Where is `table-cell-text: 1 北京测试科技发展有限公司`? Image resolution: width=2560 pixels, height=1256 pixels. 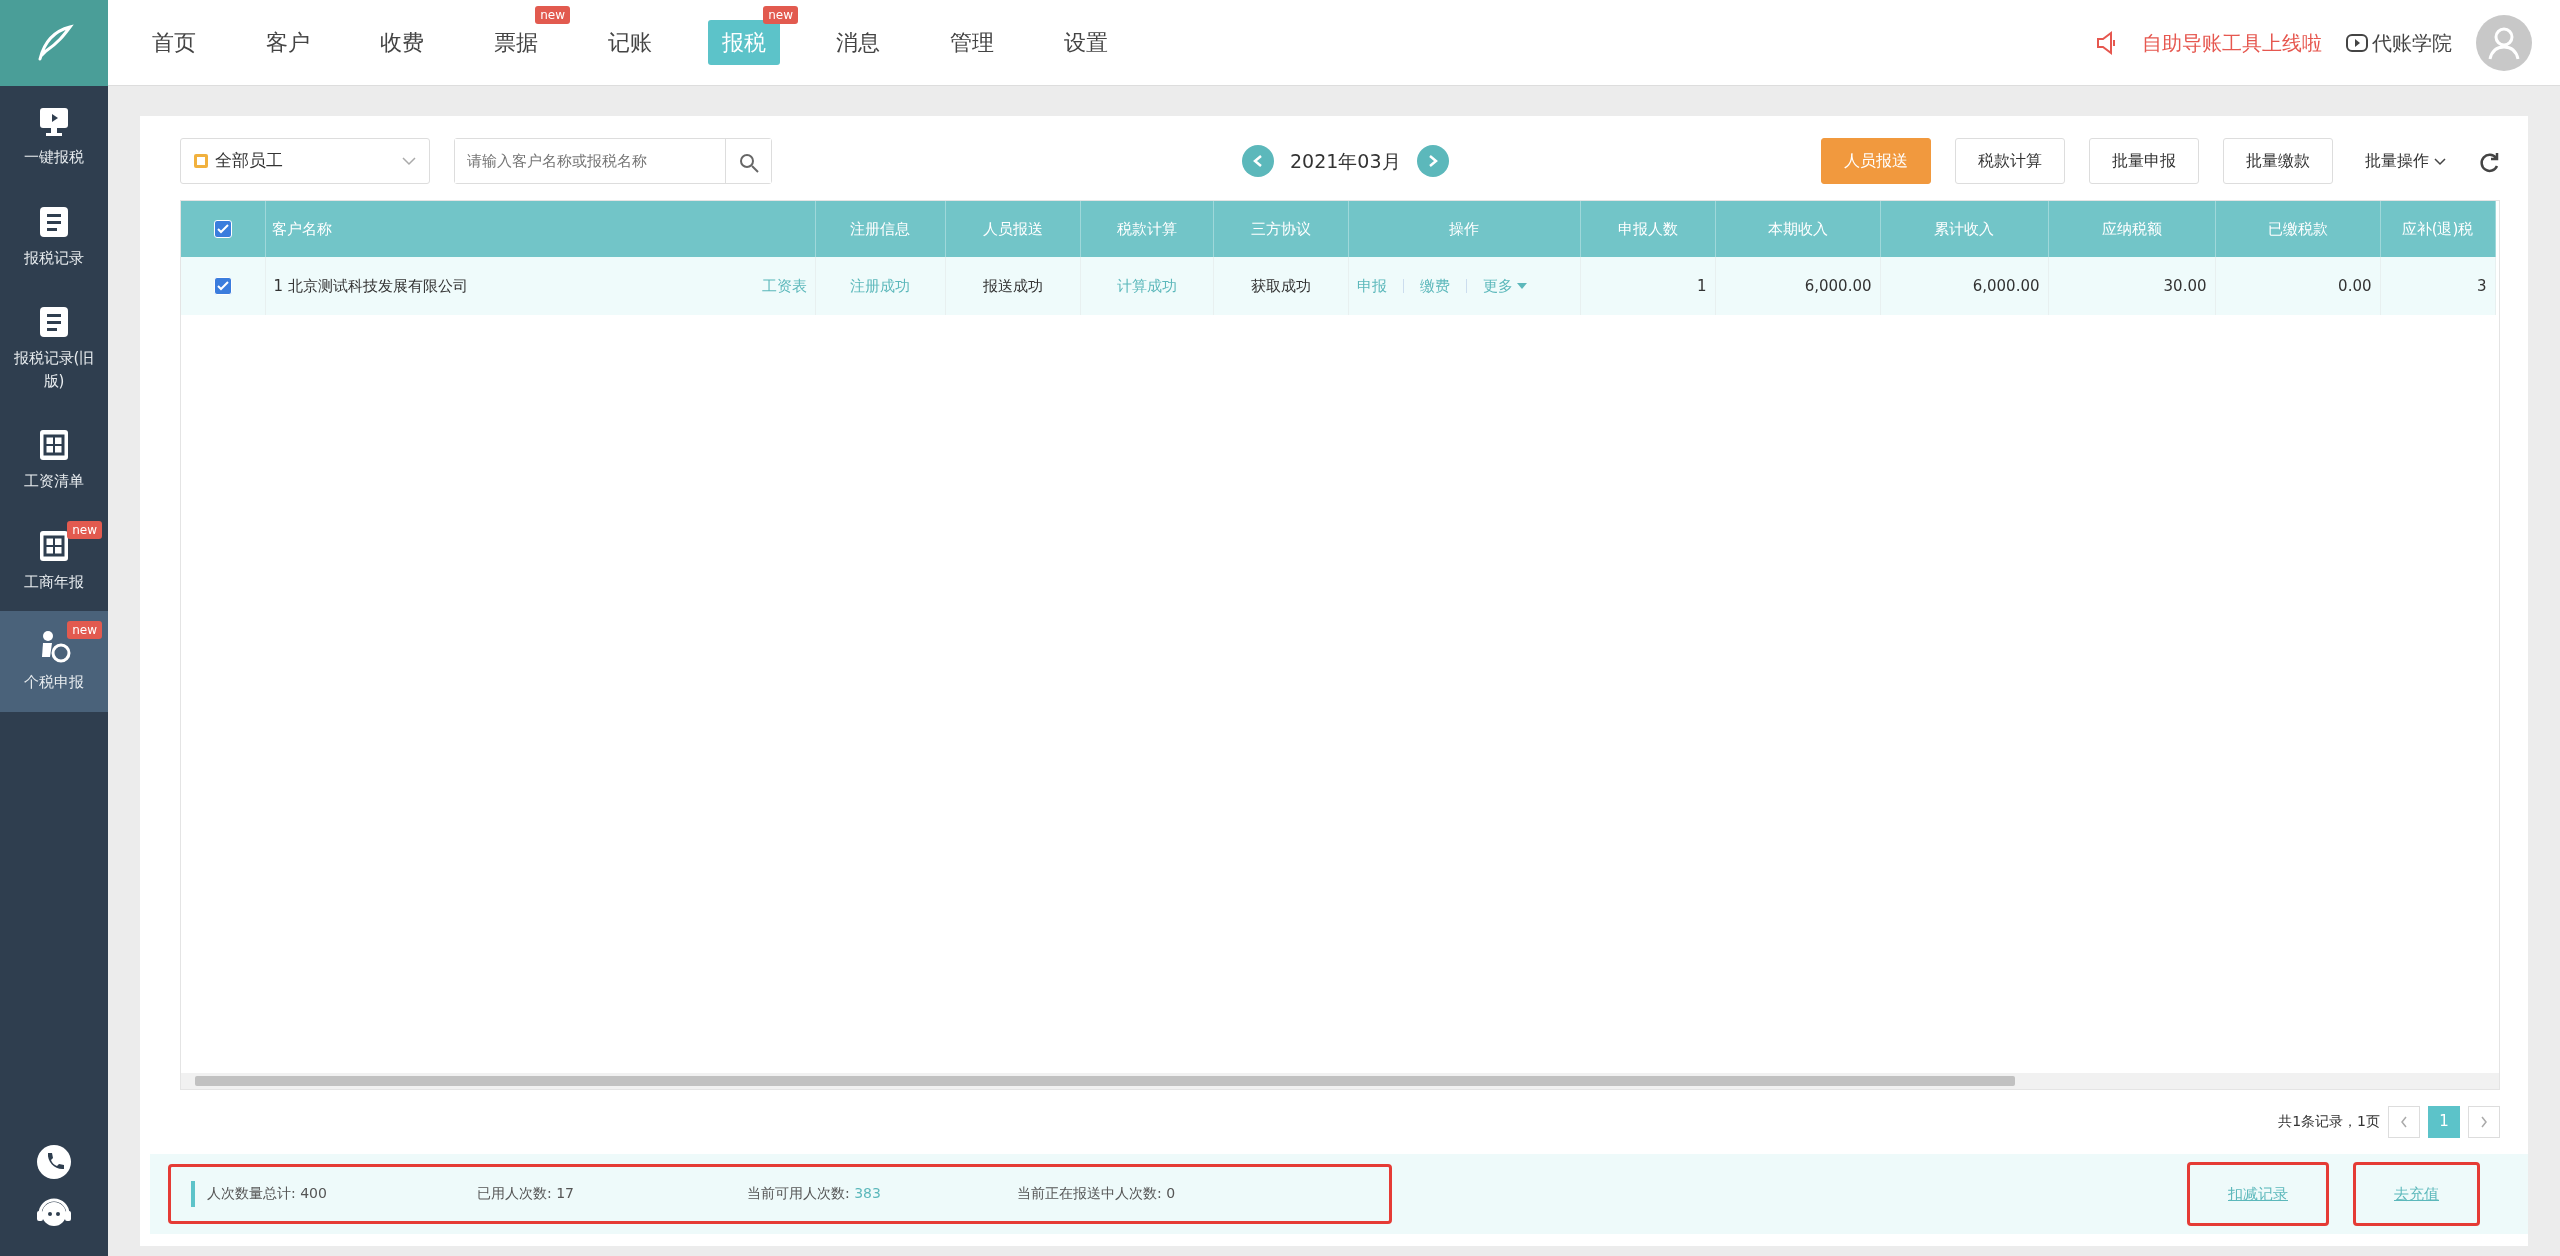
table-cell-text: 1 北京测试科技发展有限公司 is located at coordinates (370, 286).